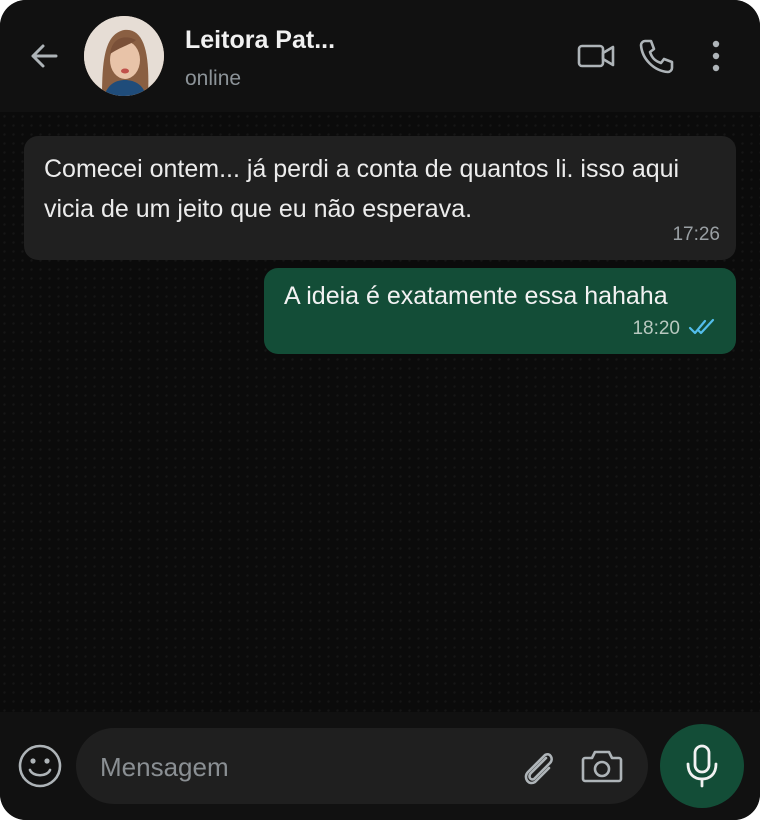 The width and height of the screenshot is (760, 820). Describe the element at coordinates (602, 766) in the screenshot. I see `camera-icon` at that location.